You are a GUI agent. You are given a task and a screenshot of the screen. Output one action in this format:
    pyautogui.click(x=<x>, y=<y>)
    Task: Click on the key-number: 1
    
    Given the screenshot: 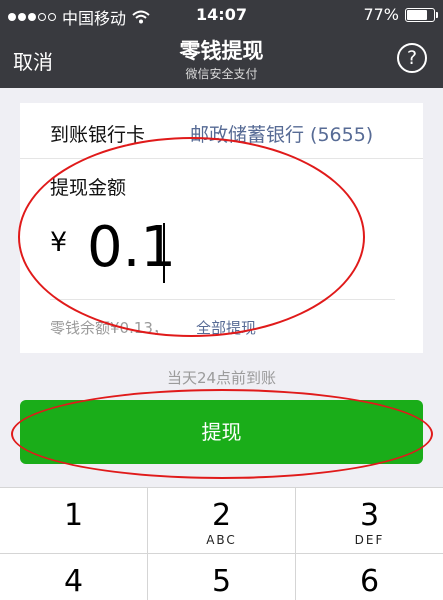 What is the action you would take?
    pyautogui.click(x=73, y=515)
    